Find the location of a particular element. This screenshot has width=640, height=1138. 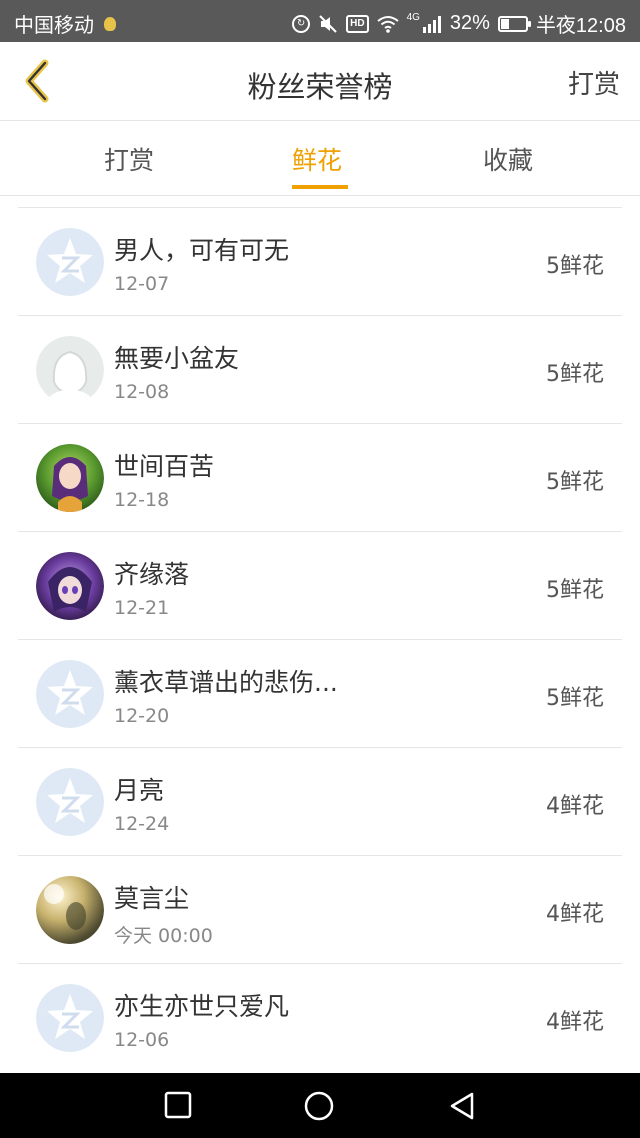

network-type: 4G is located at coordinates (413, 17).